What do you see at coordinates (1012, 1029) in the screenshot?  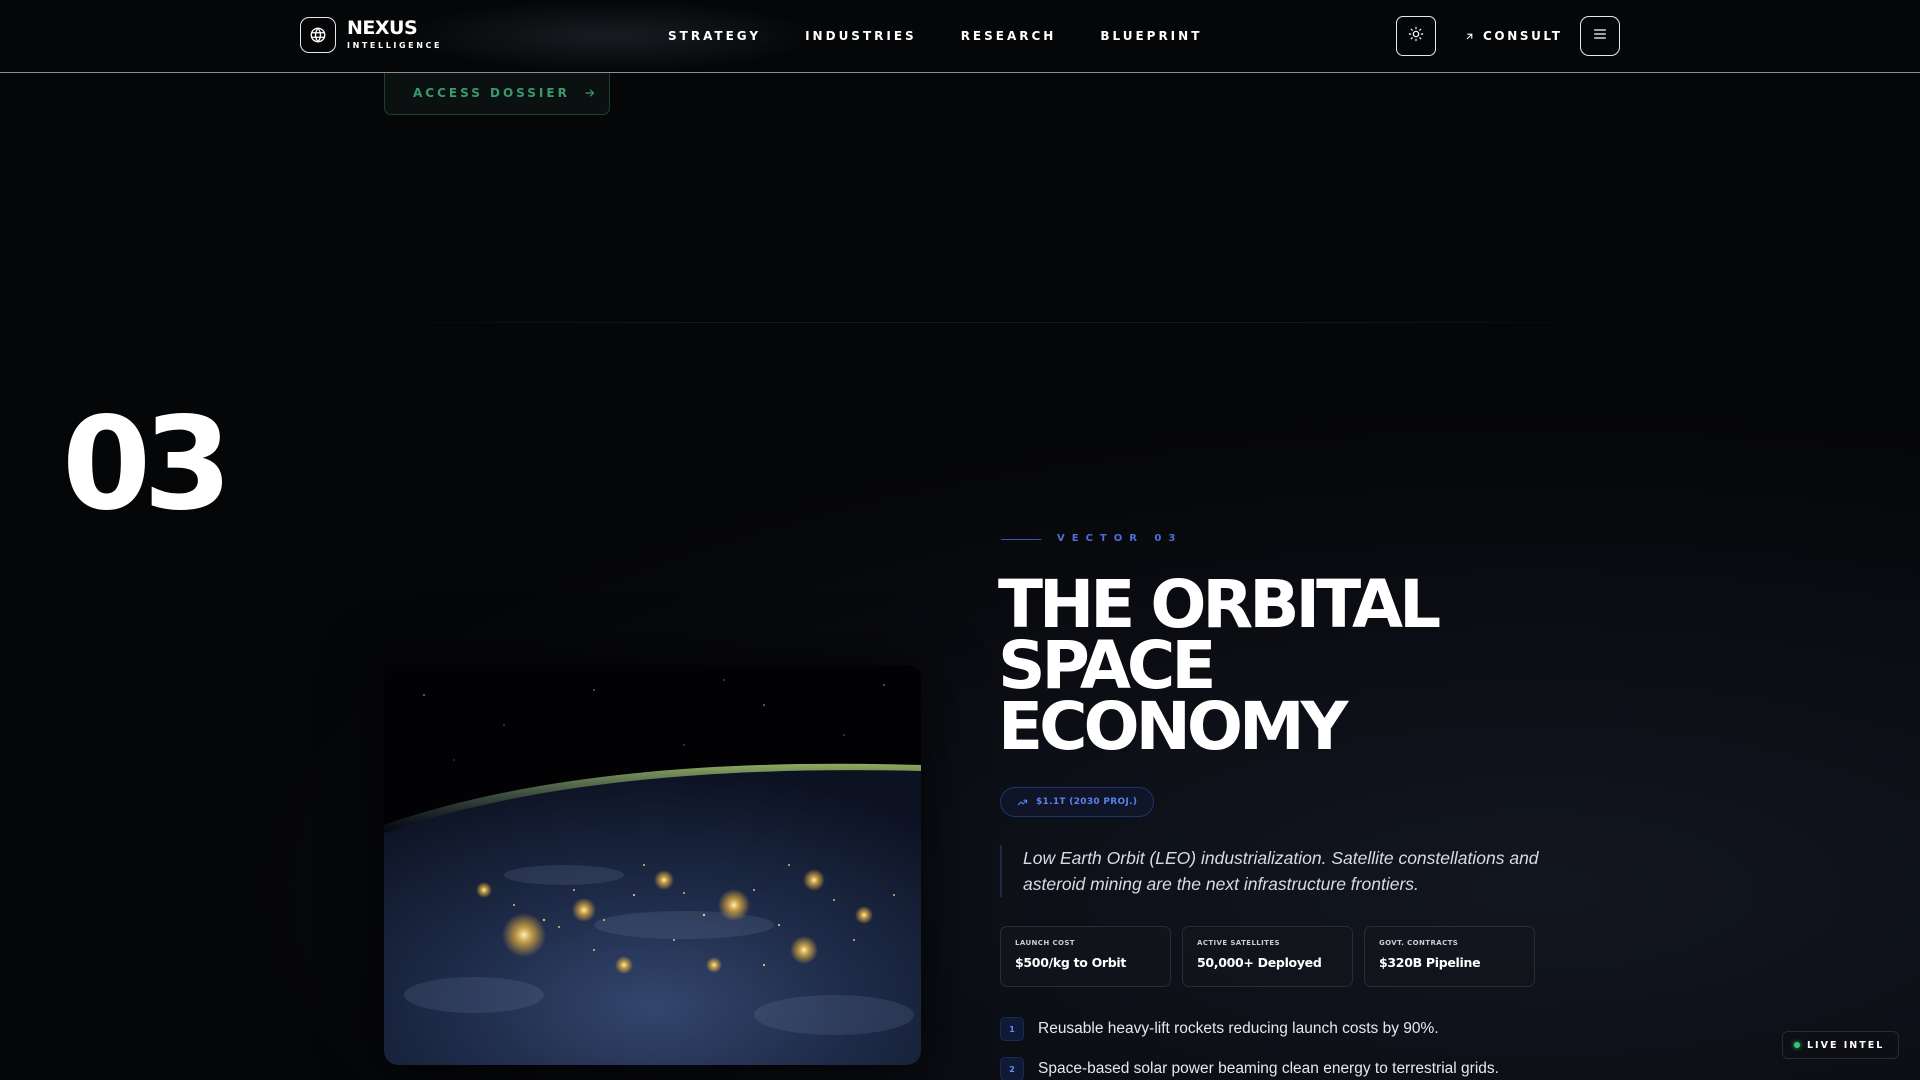 I see `point-number: 1` at bounding box center [1012, 1029].